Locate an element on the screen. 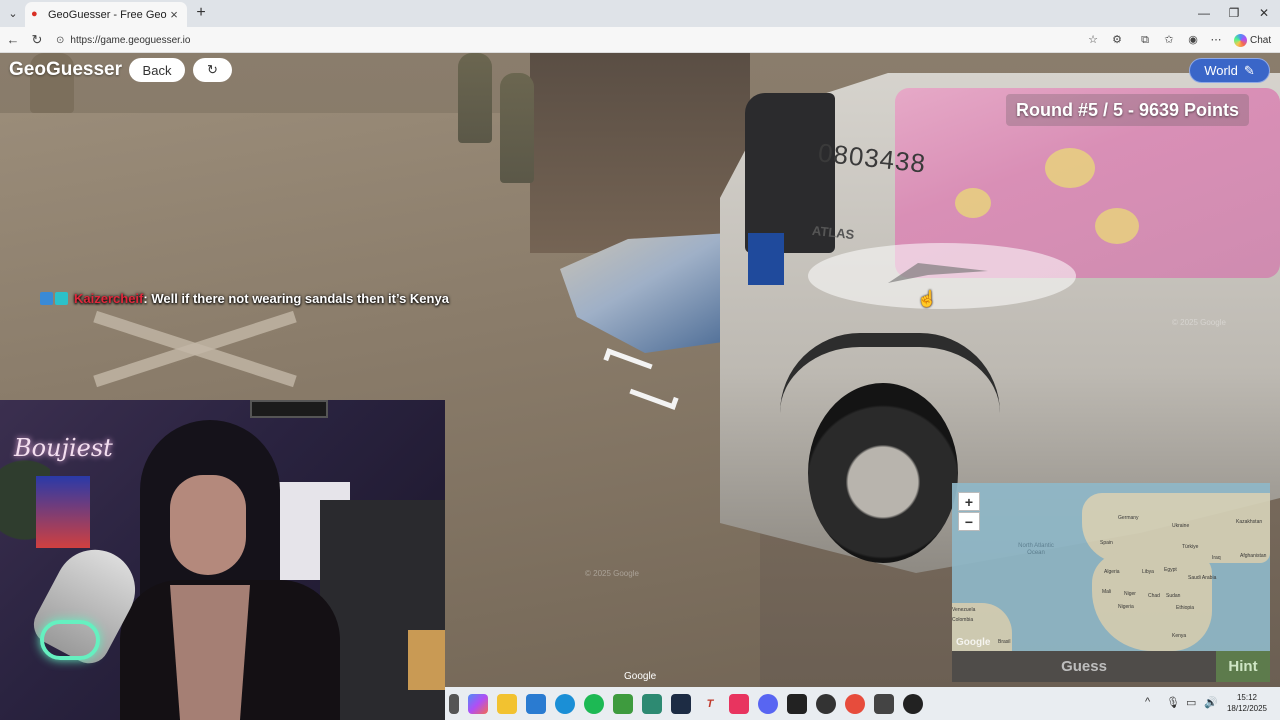 The height and width of the screenshot is (720, 1280). map-label: Kazakhstan is located at coordinates (1249, 522).